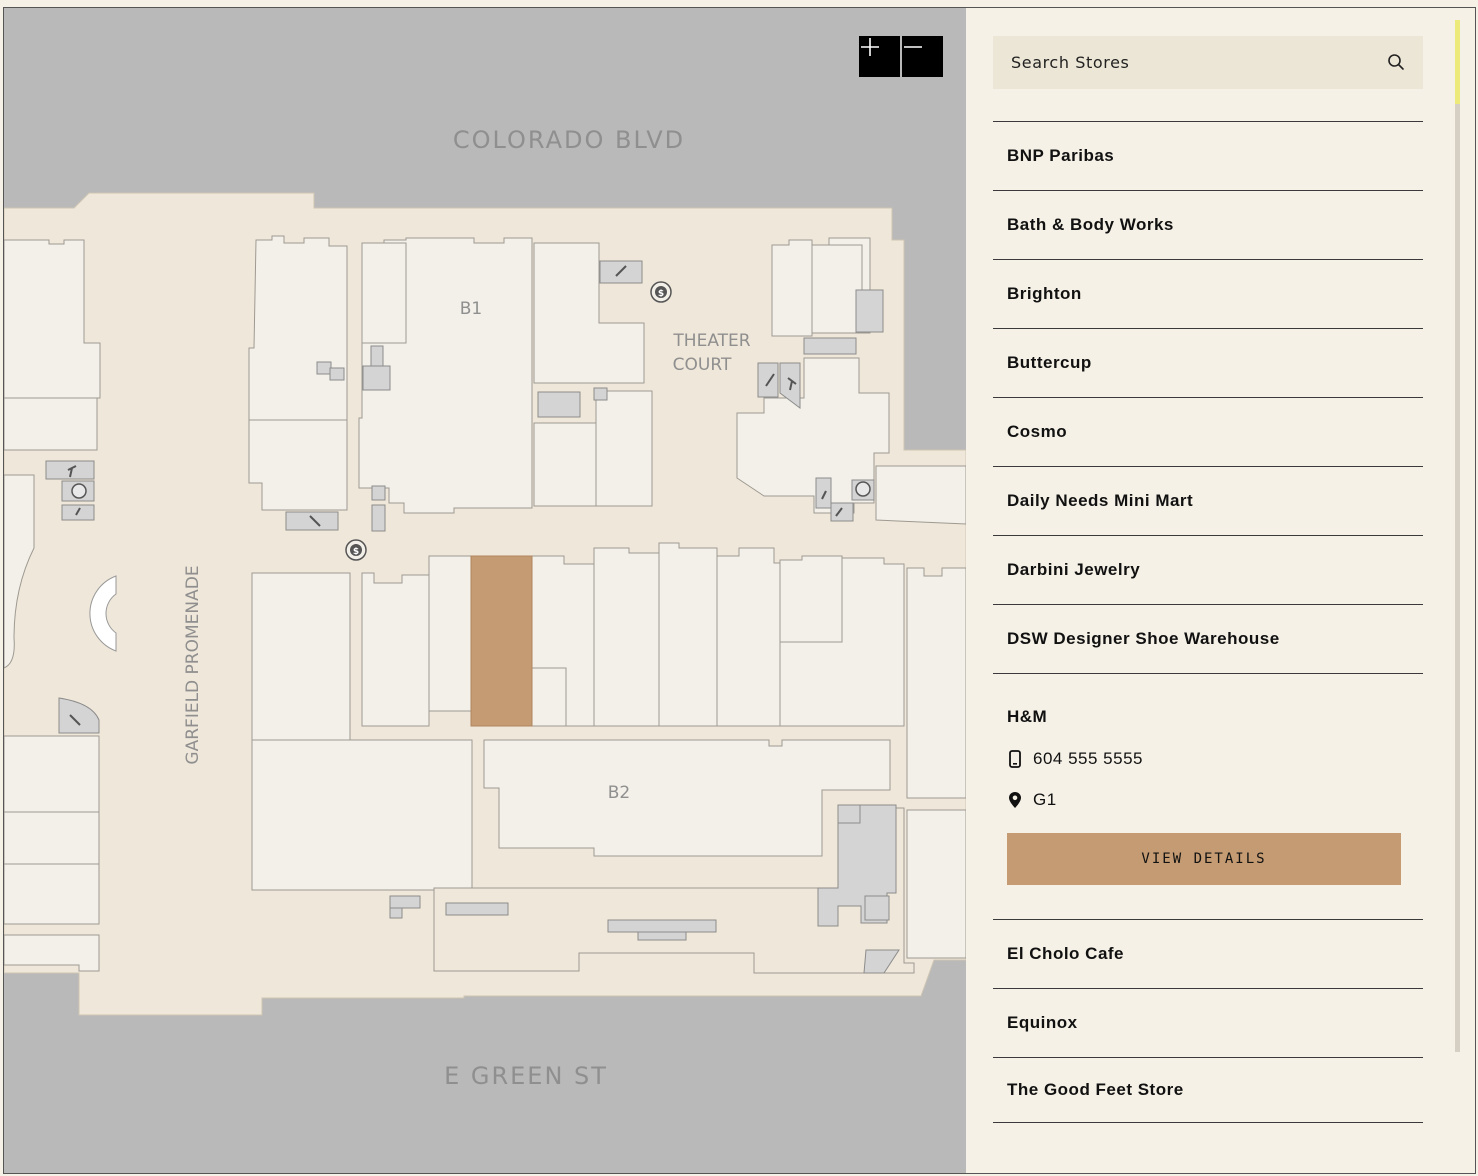  Describe the element at coordinates (1015, 800) in the screenshot. I see `map-pin-icon` at that location.